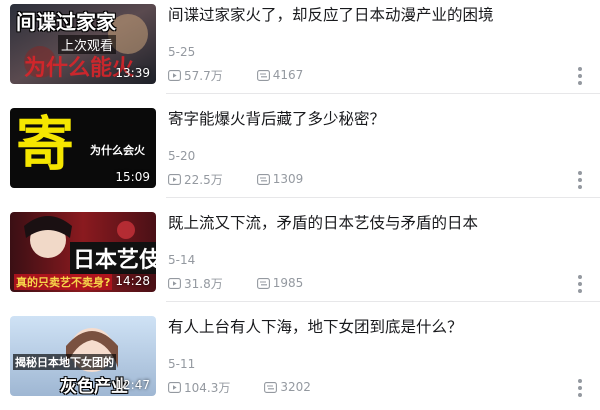 The width and height of the screenshot is (600, 410). What do you see at coordinates (182, 260) in the screenshot?
I see `upload-date: 5-14` at bounding box center [182, 260].